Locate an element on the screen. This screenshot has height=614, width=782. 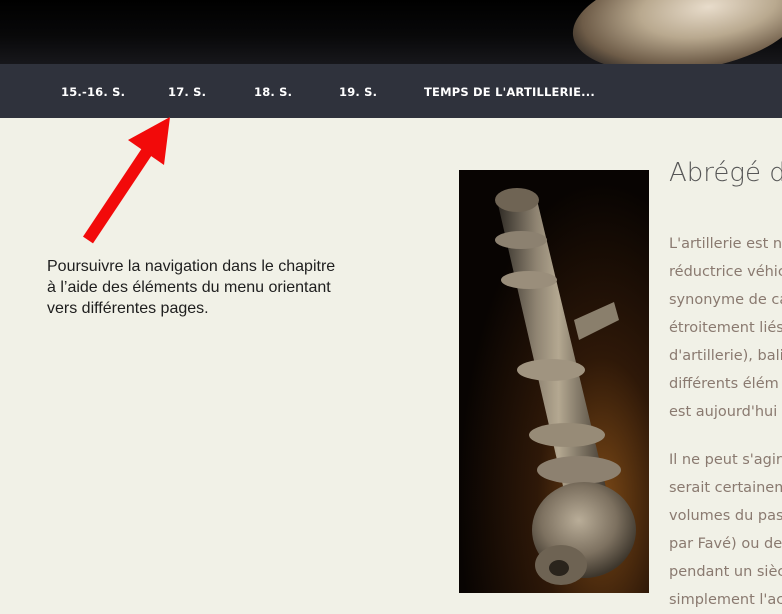
paragraph-line: par Favé) ou des is located at coordinates (725, 544).